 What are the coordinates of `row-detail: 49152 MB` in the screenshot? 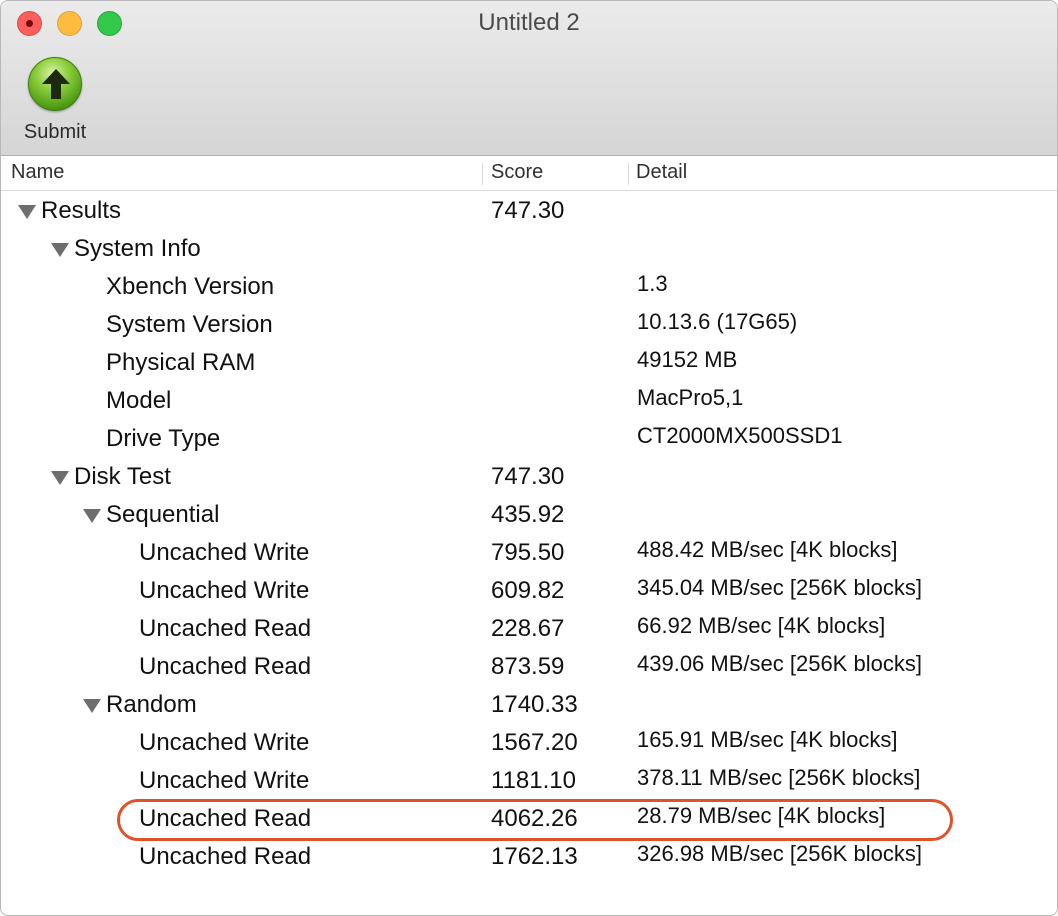 It's located at (687, 359).